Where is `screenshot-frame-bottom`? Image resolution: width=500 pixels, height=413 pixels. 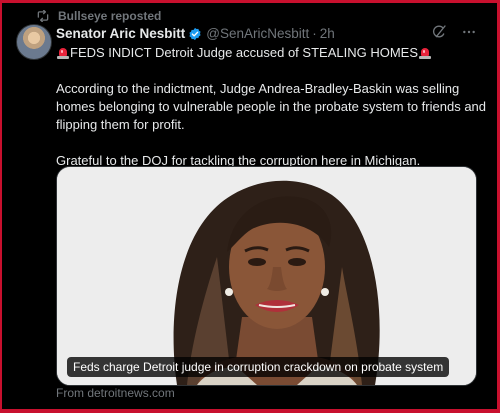 screenshot-frame-bottom is located at coordinates (250, 411).